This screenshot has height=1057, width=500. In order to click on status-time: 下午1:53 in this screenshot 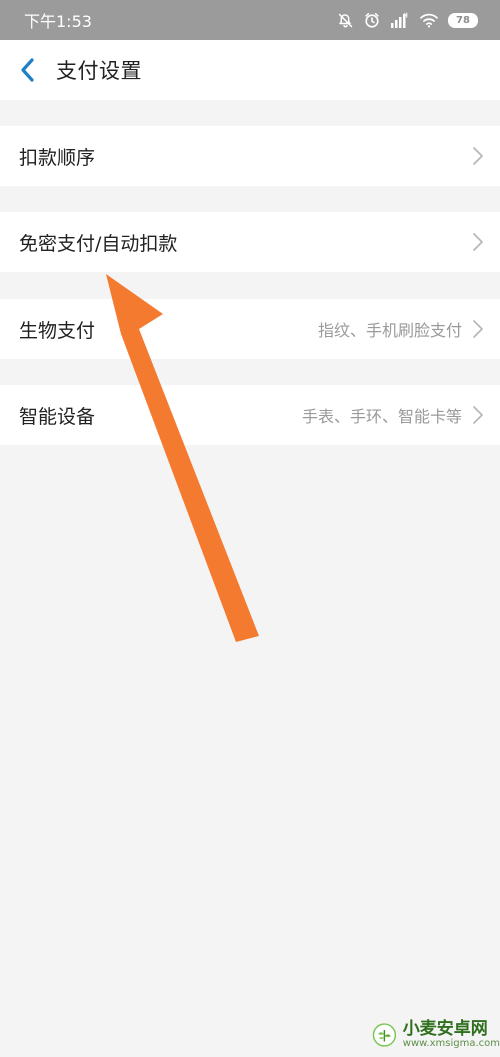, I will do `click(58, 21)`.